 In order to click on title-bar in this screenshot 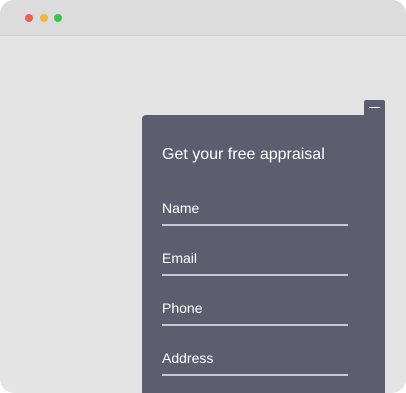, I will do `click(203, 18)`.